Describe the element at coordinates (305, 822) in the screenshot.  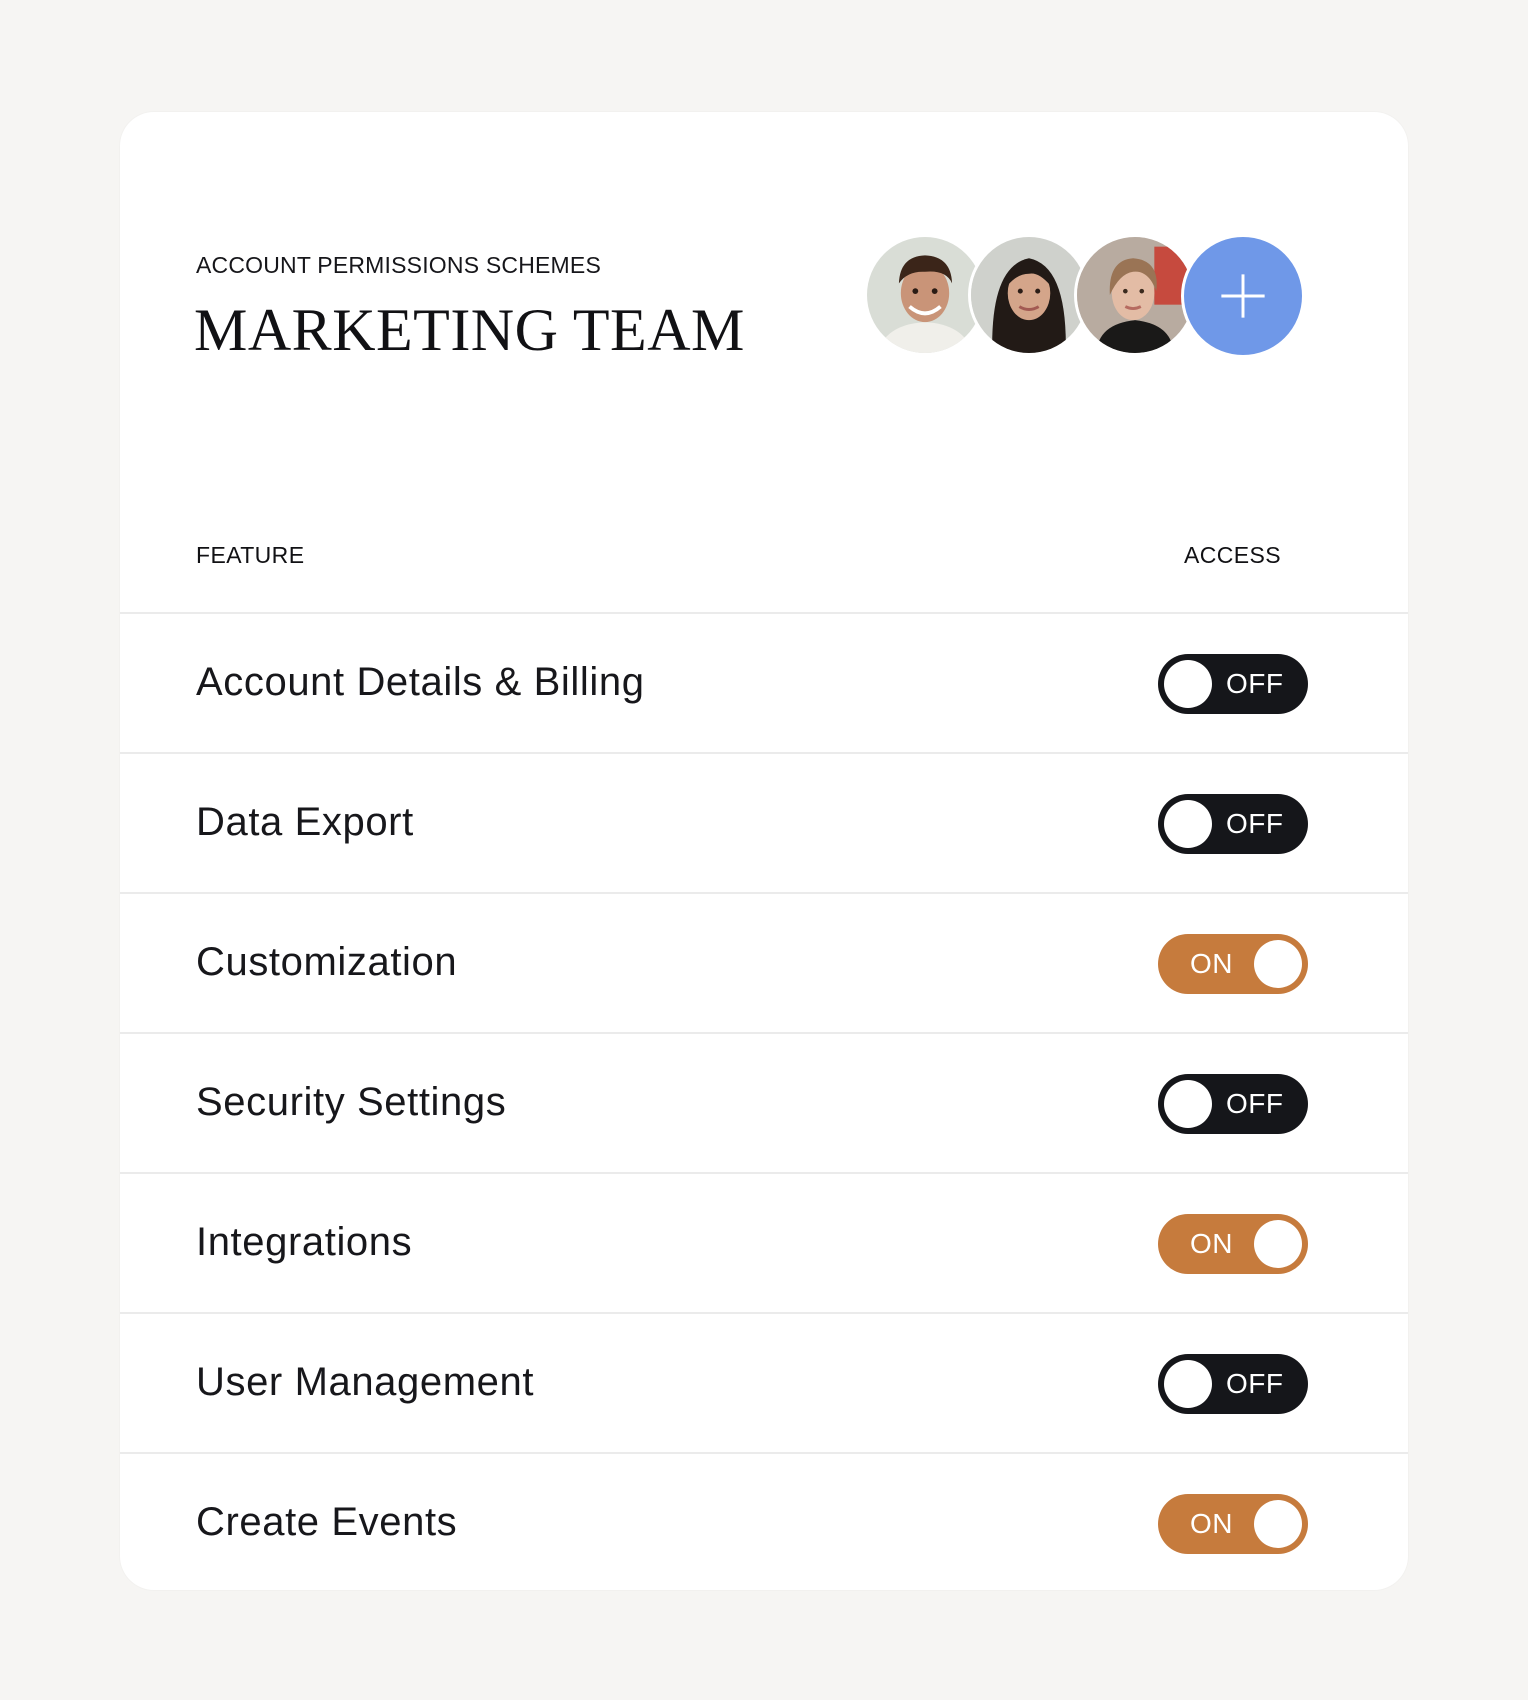
I see `feature-label: Data Export` at that location.